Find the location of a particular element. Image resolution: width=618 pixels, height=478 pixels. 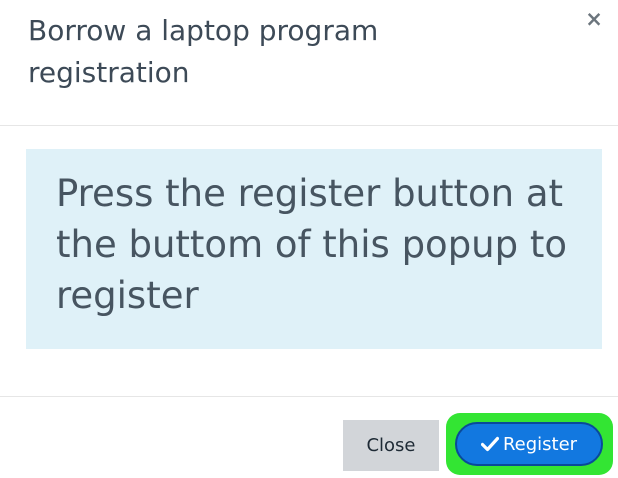

close-button: Close is located at coordinates (391, 445).